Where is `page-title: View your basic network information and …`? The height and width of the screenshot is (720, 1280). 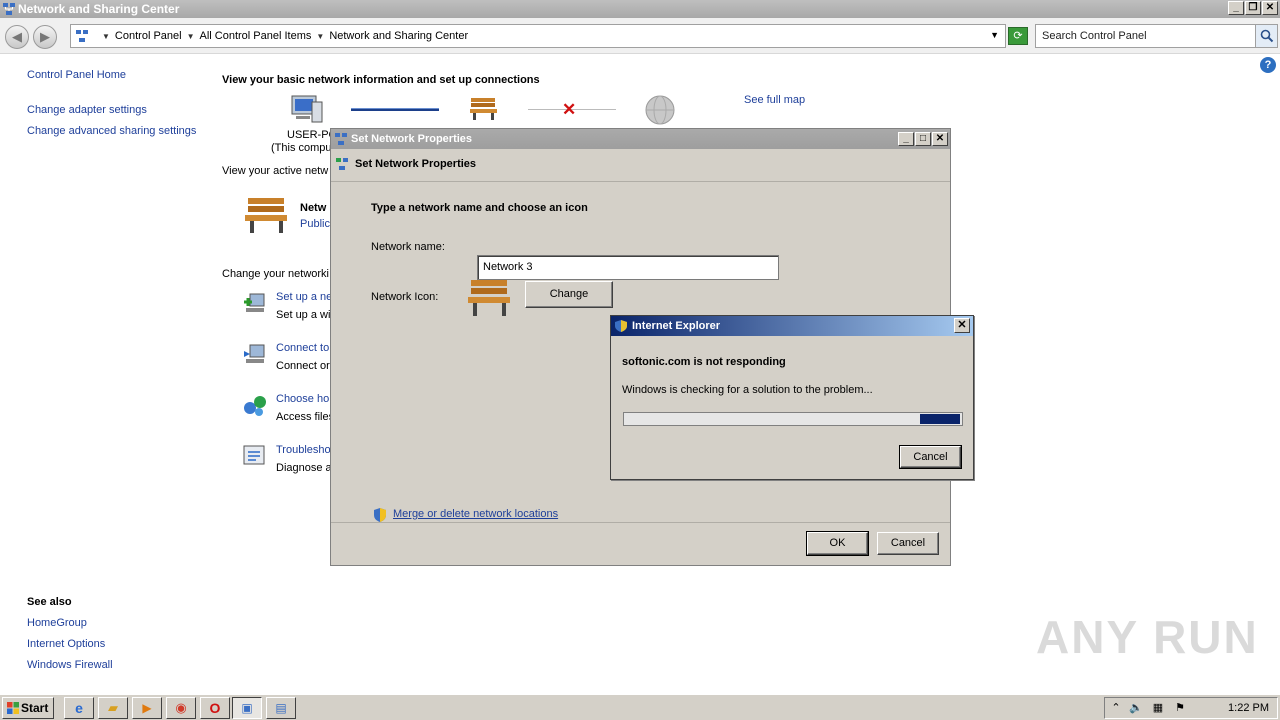 page-title: View your basic network information and … is located at coordinates (381, 80).